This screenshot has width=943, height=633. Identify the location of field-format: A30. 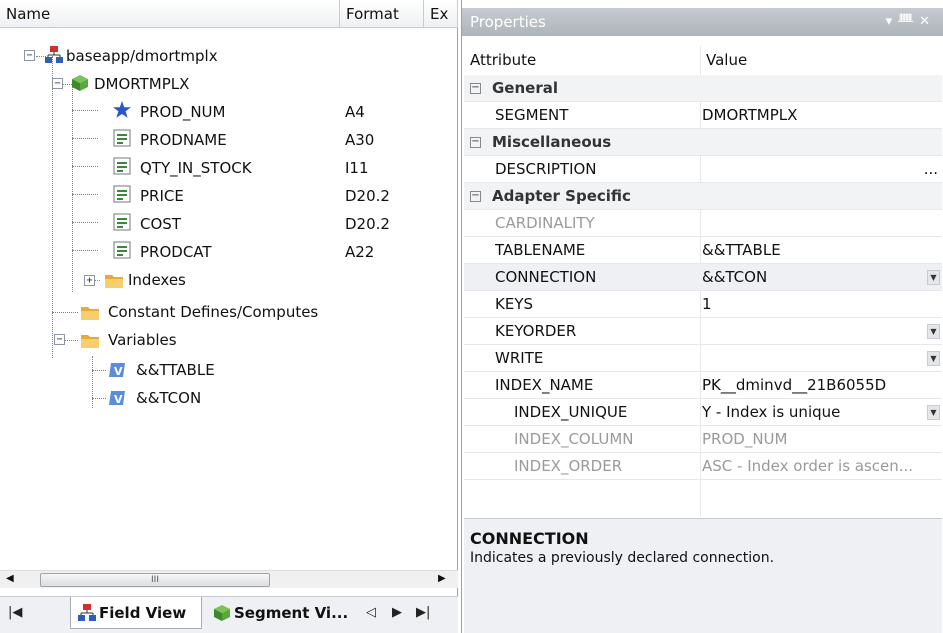
(360, 140).